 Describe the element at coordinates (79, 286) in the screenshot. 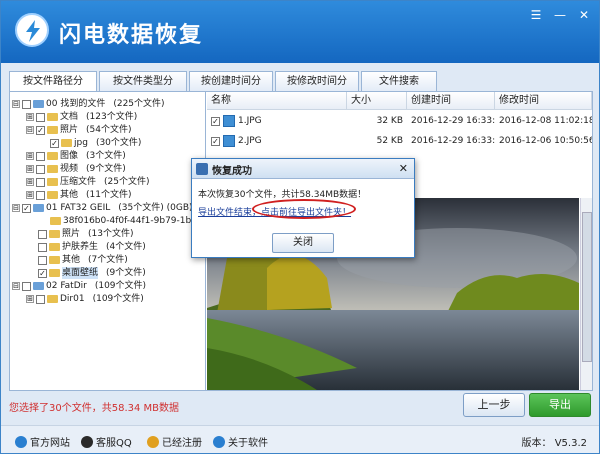

I see `tree-item: ⊟ 02 FatDir (109个文件)` at that location.